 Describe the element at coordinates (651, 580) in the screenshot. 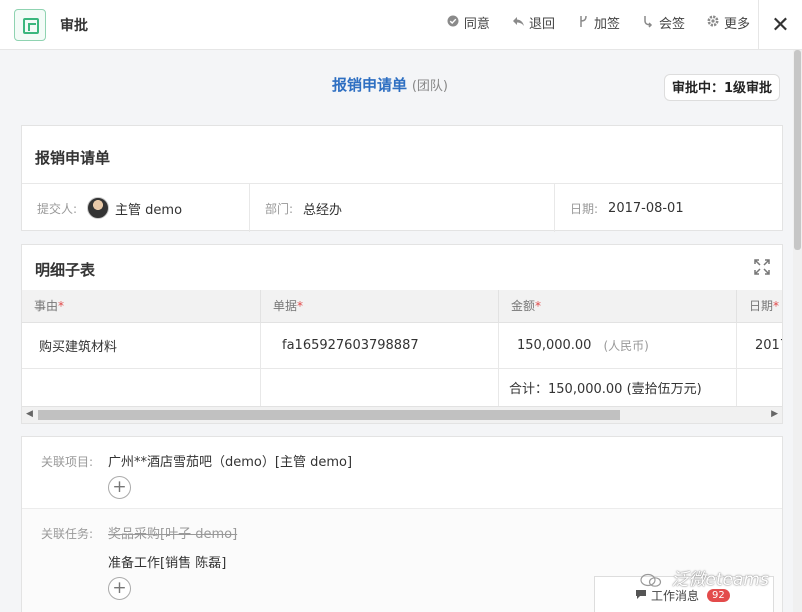

I see `wechat-logo-icon` at that location.